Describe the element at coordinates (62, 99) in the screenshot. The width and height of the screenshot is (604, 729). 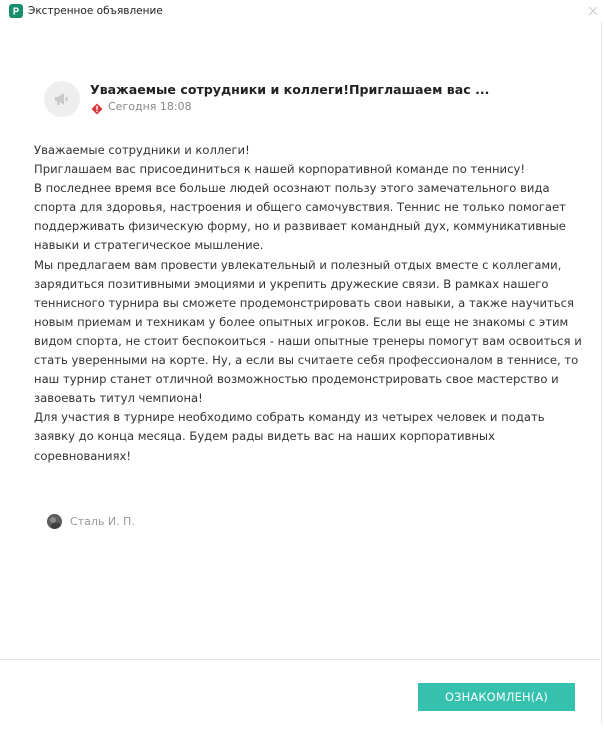
I see `megaphone-icon` at that location.